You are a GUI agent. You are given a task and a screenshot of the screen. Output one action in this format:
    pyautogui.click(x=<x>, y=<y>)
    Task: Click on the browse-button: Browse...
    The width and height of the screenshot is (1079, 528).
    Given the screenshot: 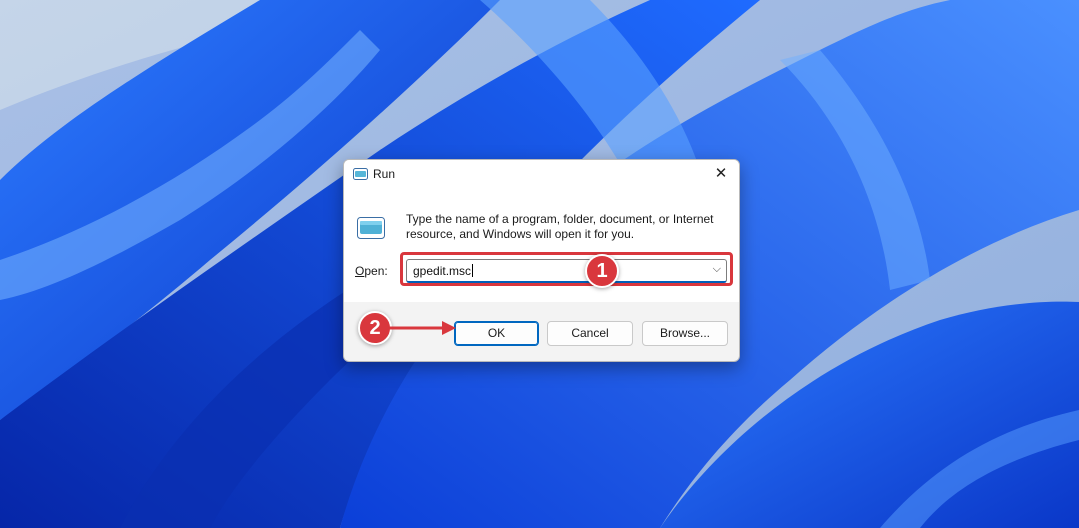 What is the action you would take?
    pyautogui.click(x=685, y=333)
    